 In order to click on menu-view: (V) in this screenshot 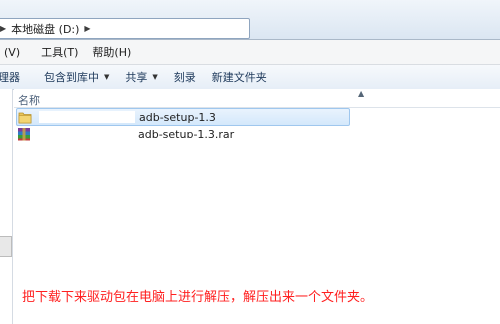, I will do `click(17, 52)`.